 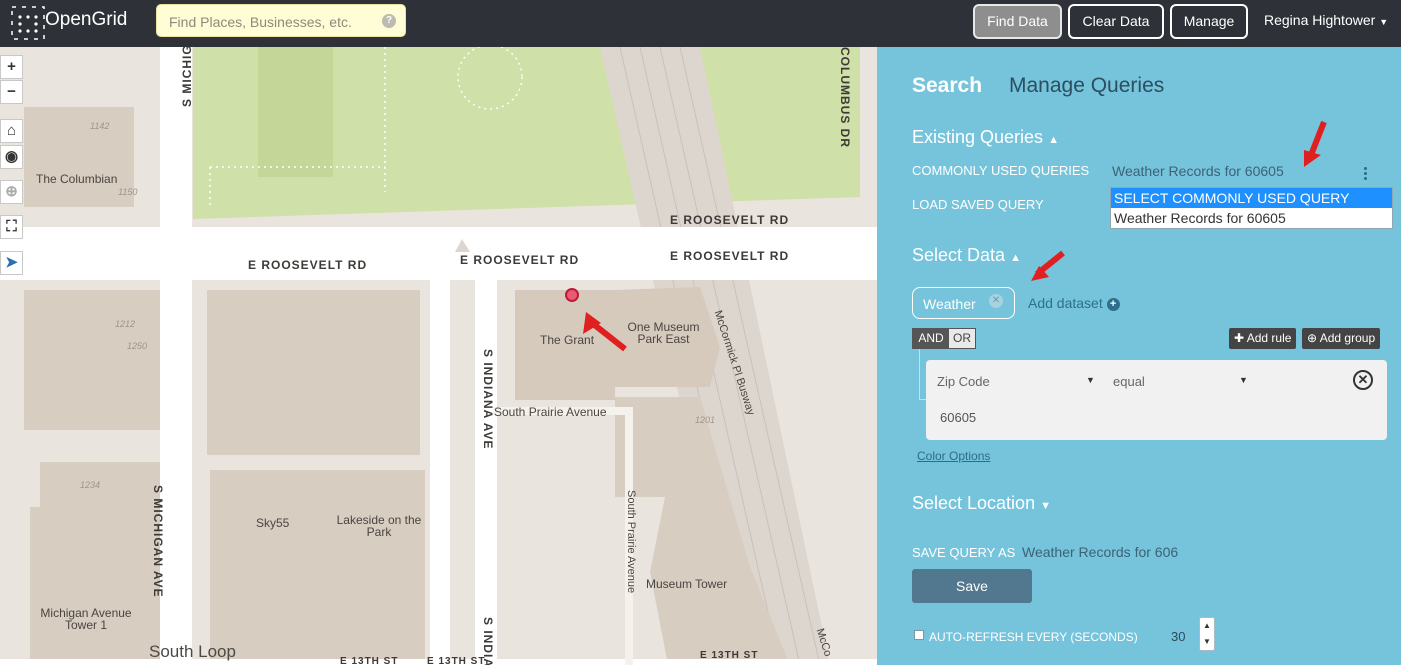 I want to click on and-or-toggle: AND OR, so click(x=944, y=338).